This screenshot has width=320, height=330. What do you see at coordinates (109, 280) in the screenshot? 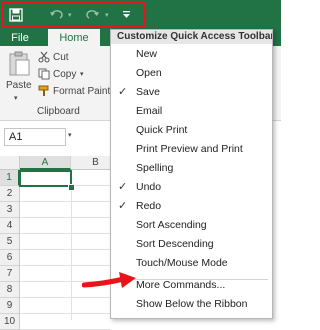
I see `red-arrow-annotation` at bounding box center [109, 280].